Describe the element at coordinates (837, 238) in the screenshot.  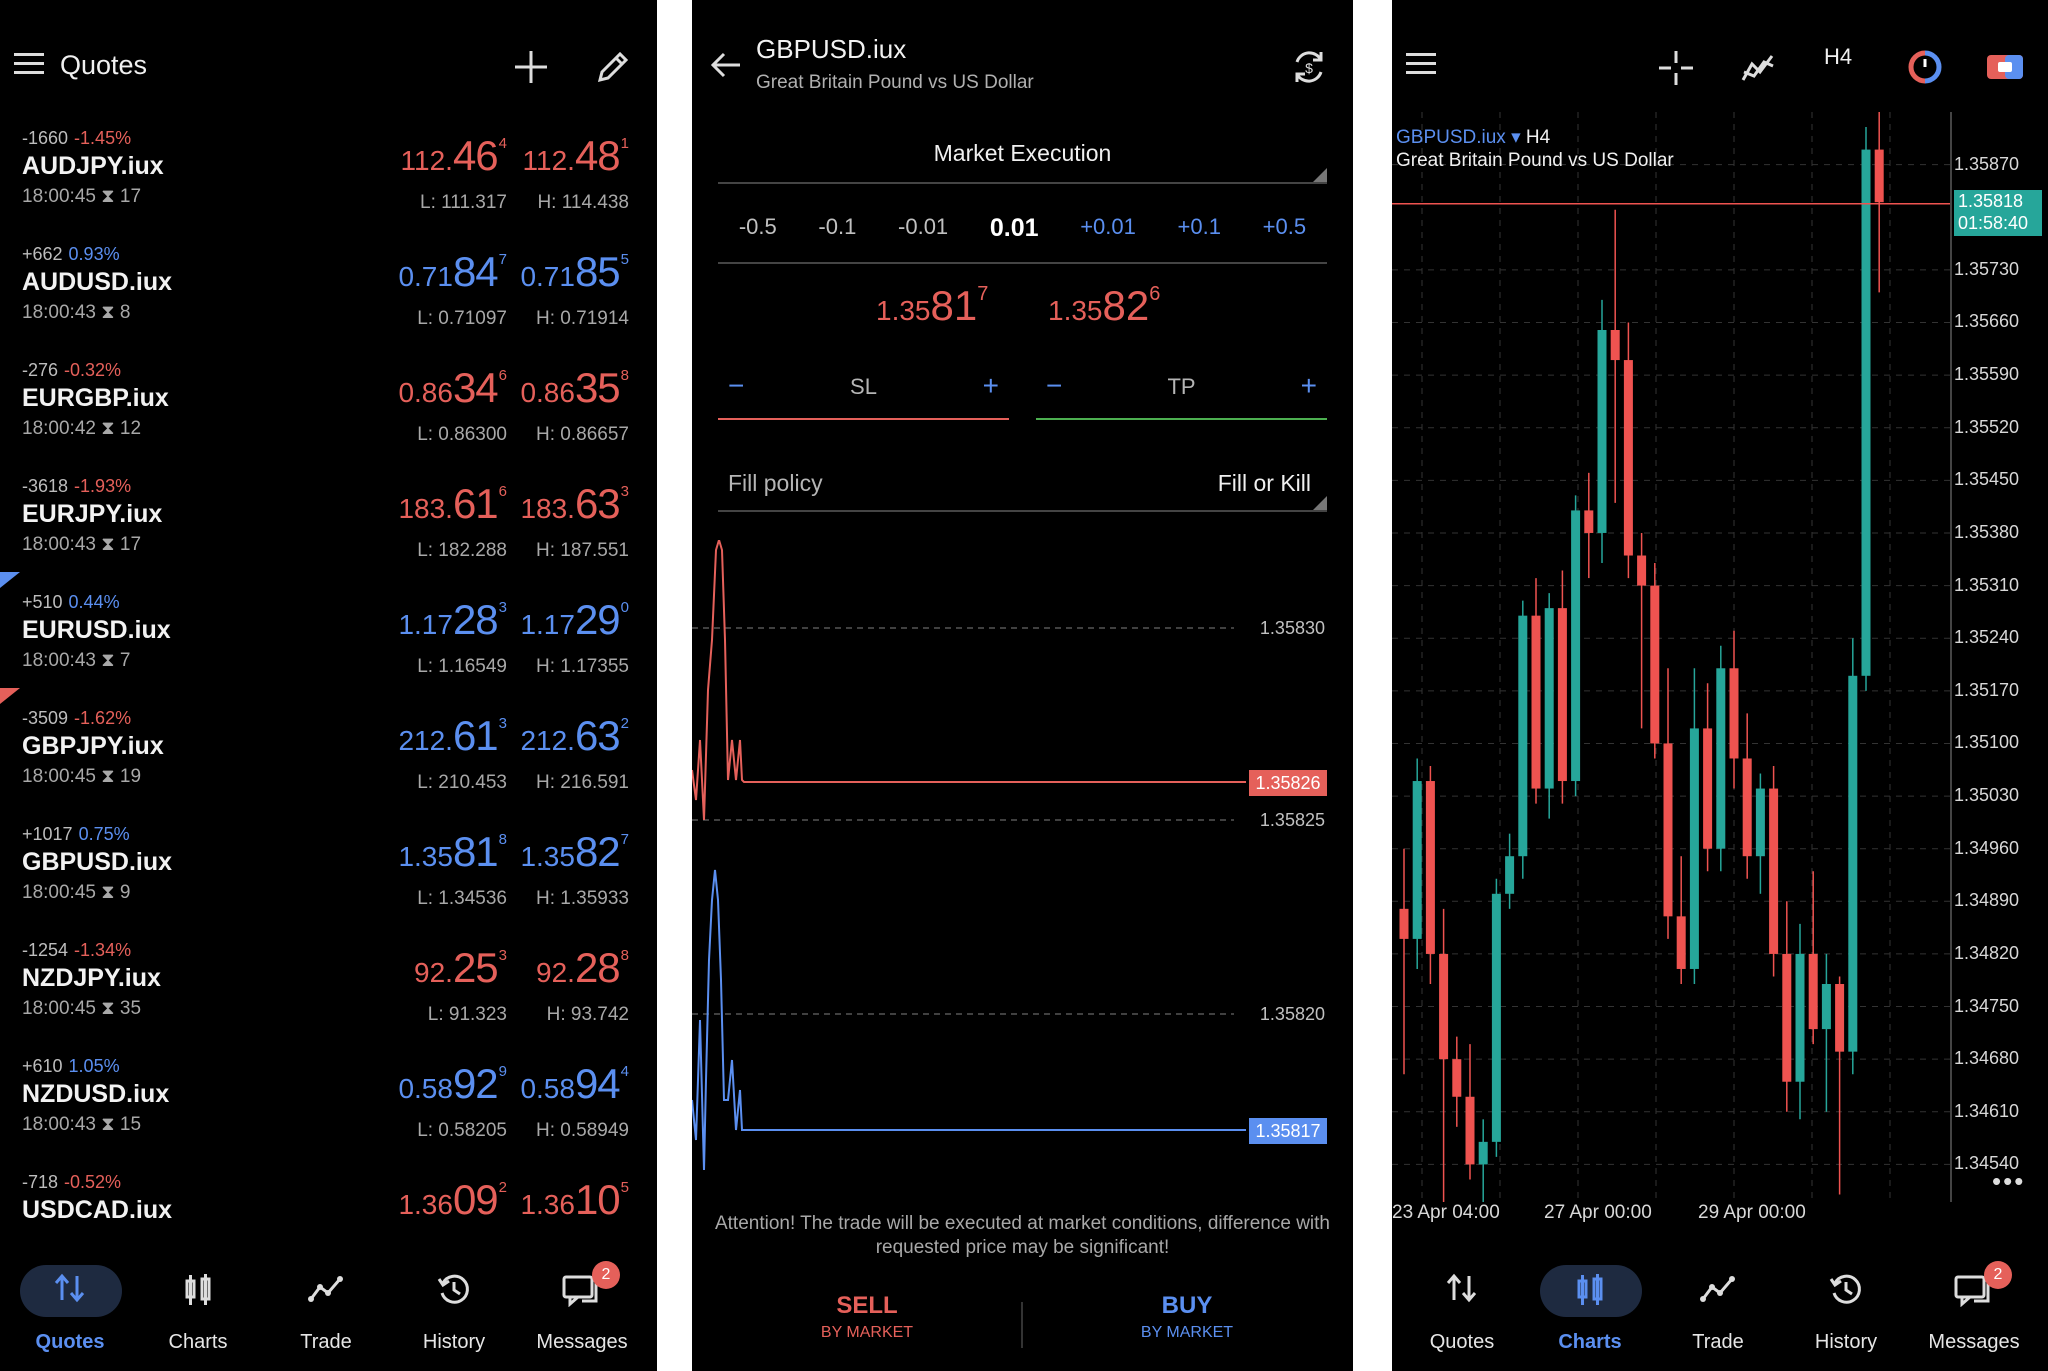
I see `step-minus-0-1: -0.1` at that location.